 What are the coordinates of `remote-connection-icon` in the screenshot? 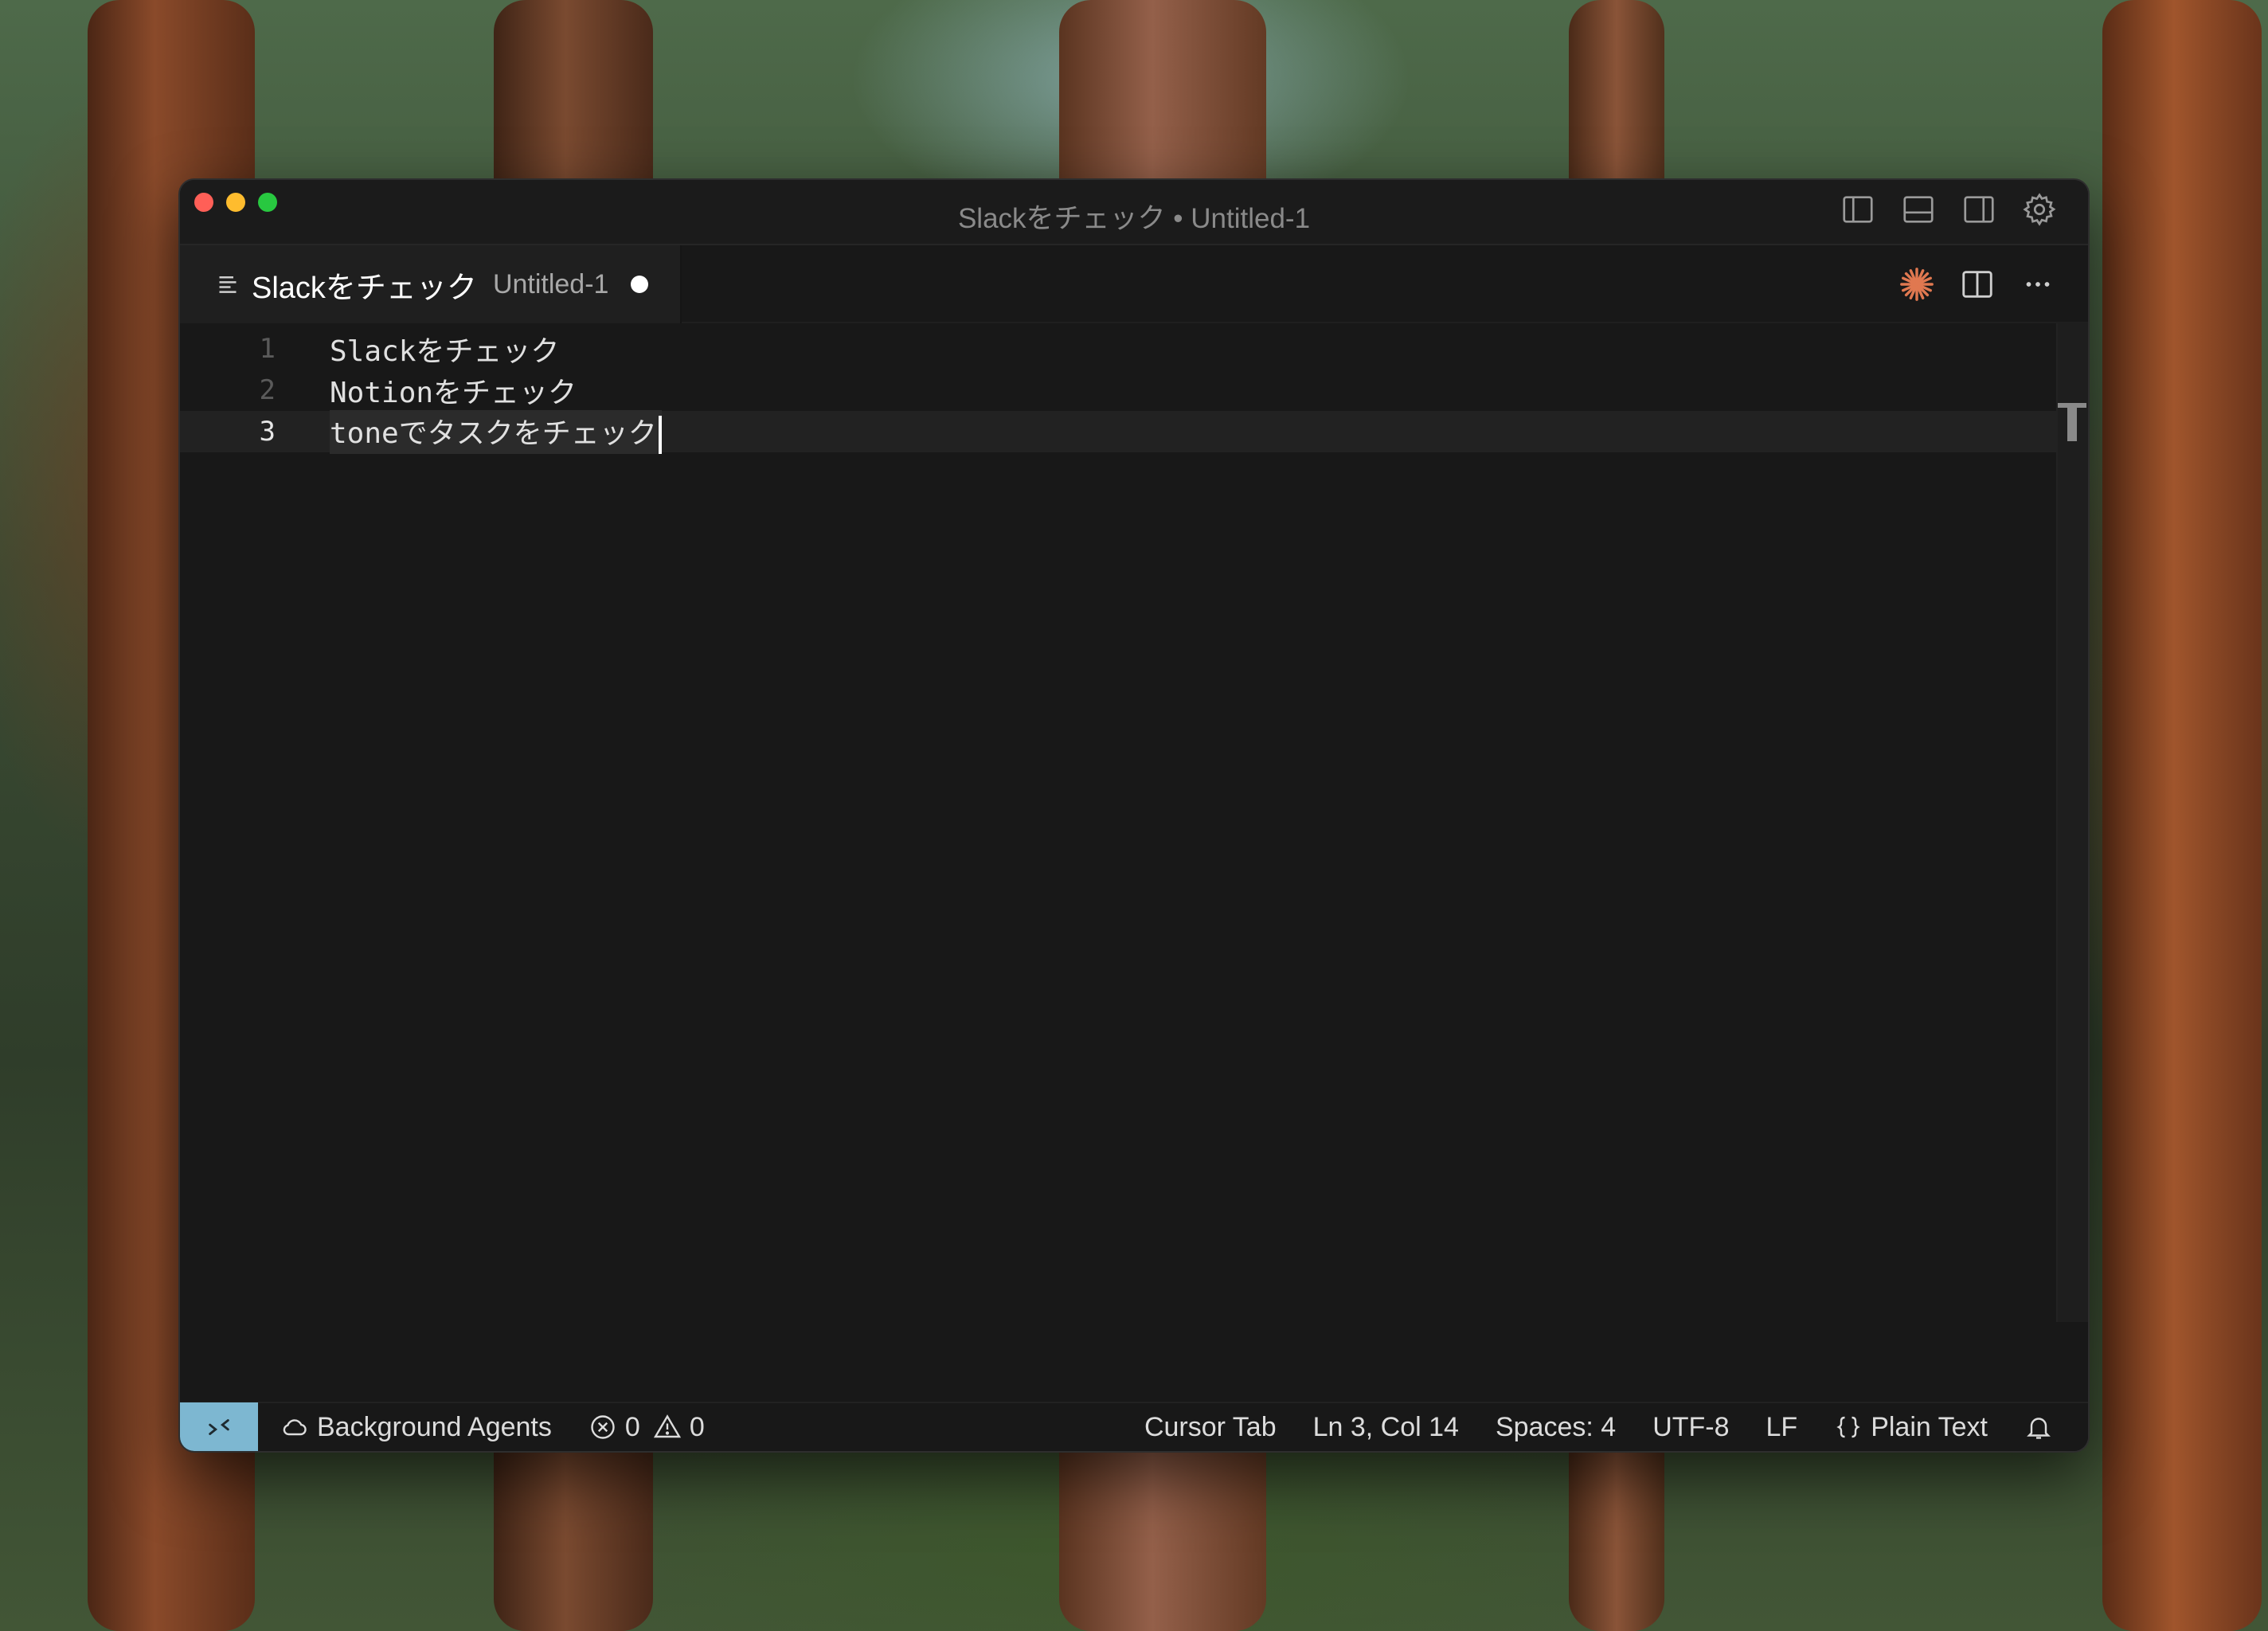 It's located at (219, 1427).